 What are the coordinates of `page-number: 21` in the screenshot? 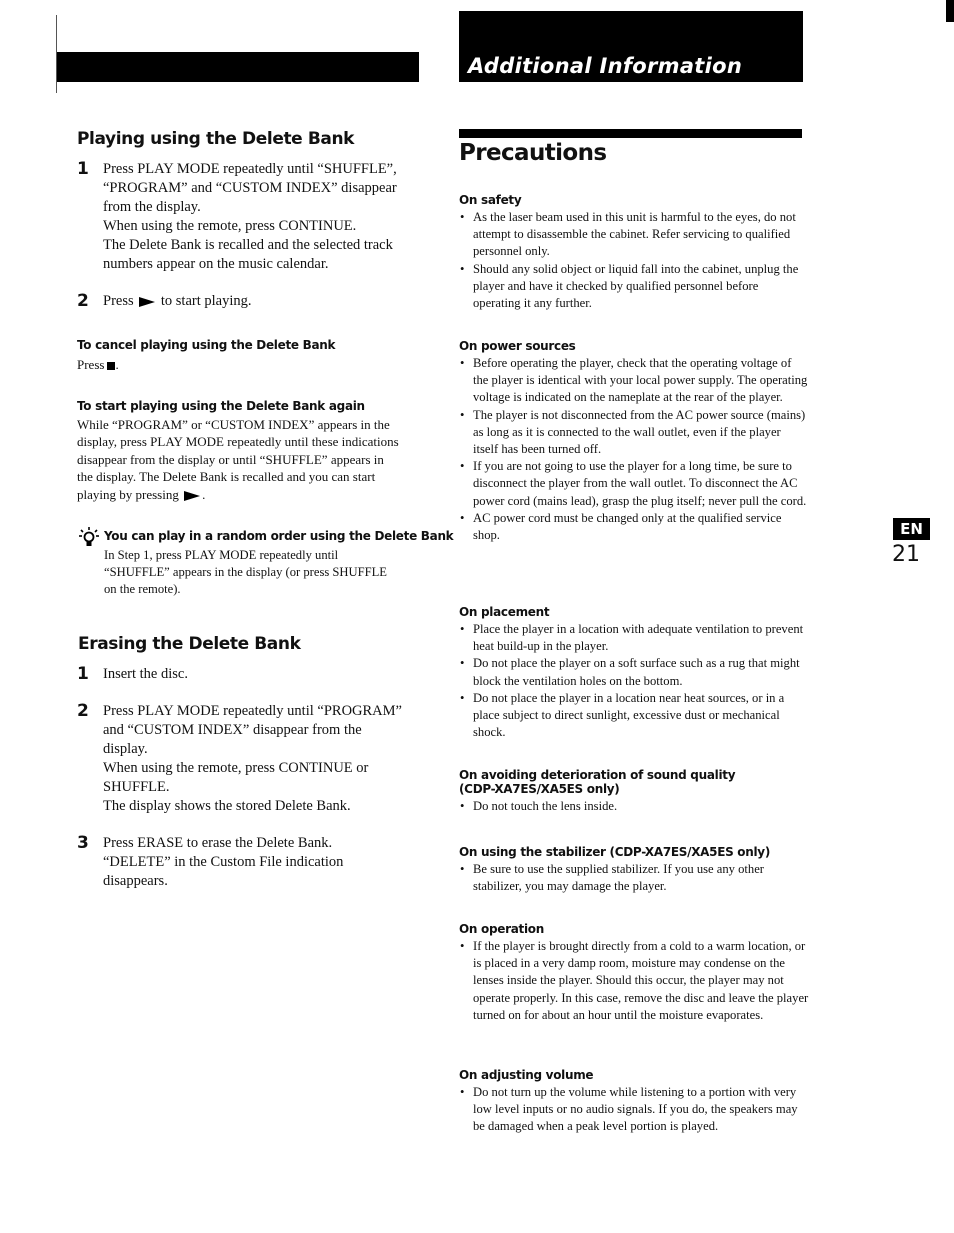 It's located at (906, 554).